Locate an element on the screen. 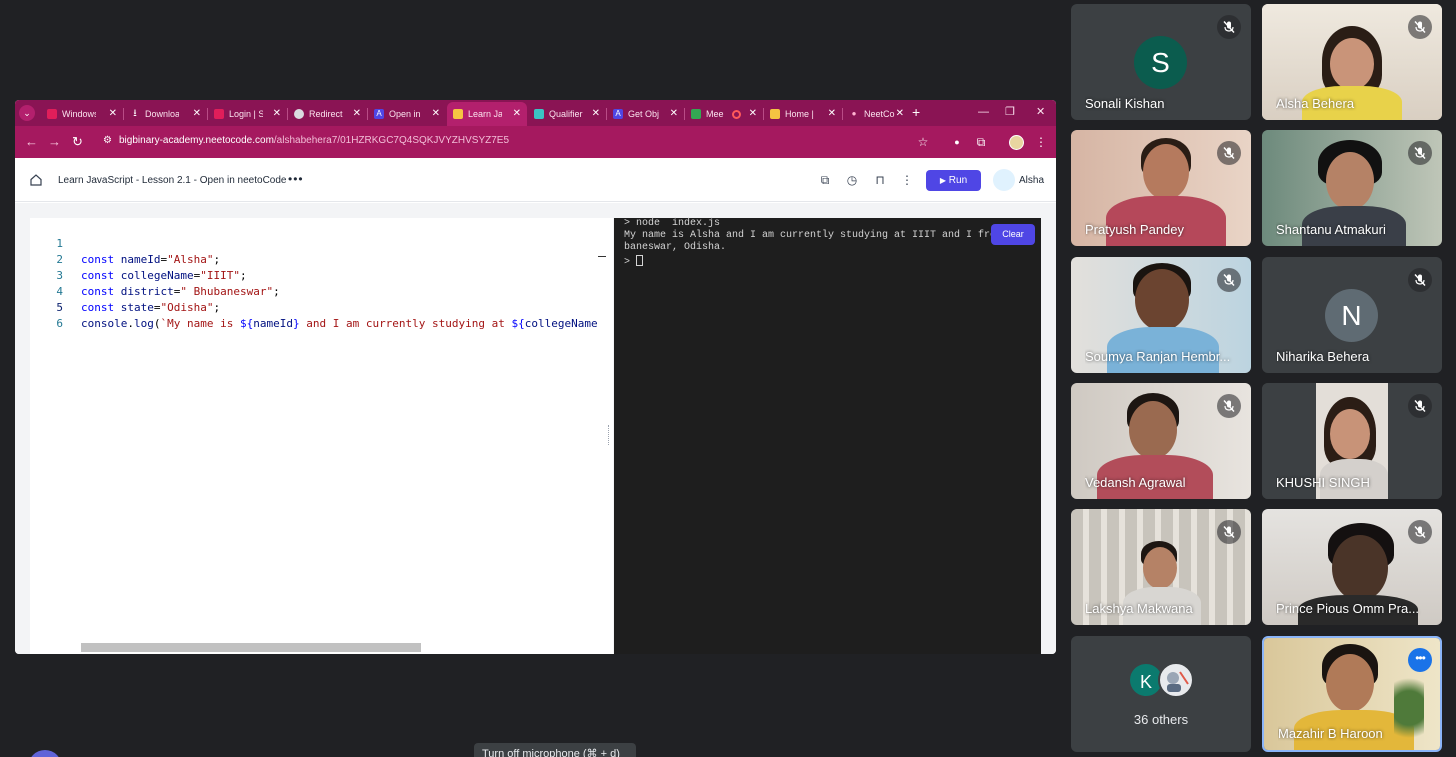 The image size is (1456, 757). close-window-icon: ✕ is located at coordinates (1040, 112).